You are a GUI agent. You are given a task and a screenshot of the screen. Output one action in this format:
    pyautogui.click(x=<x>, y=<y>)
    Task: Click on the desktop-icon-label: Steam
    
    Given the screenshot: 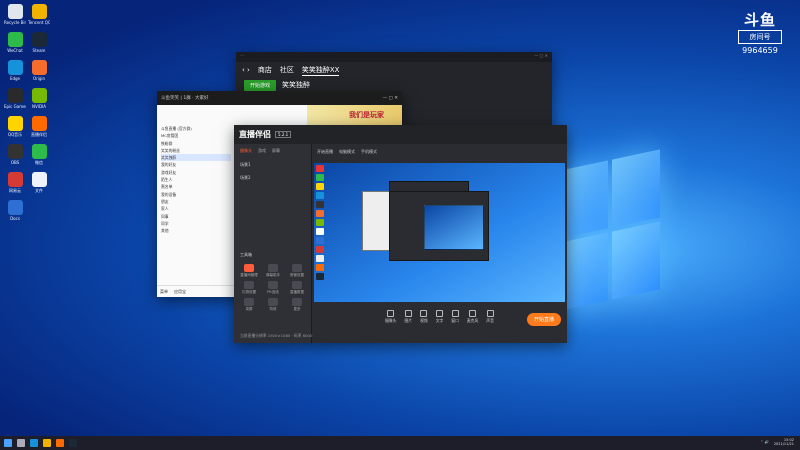 What is the action you would take?
    pyautogui.click(x=39, y=50)
    